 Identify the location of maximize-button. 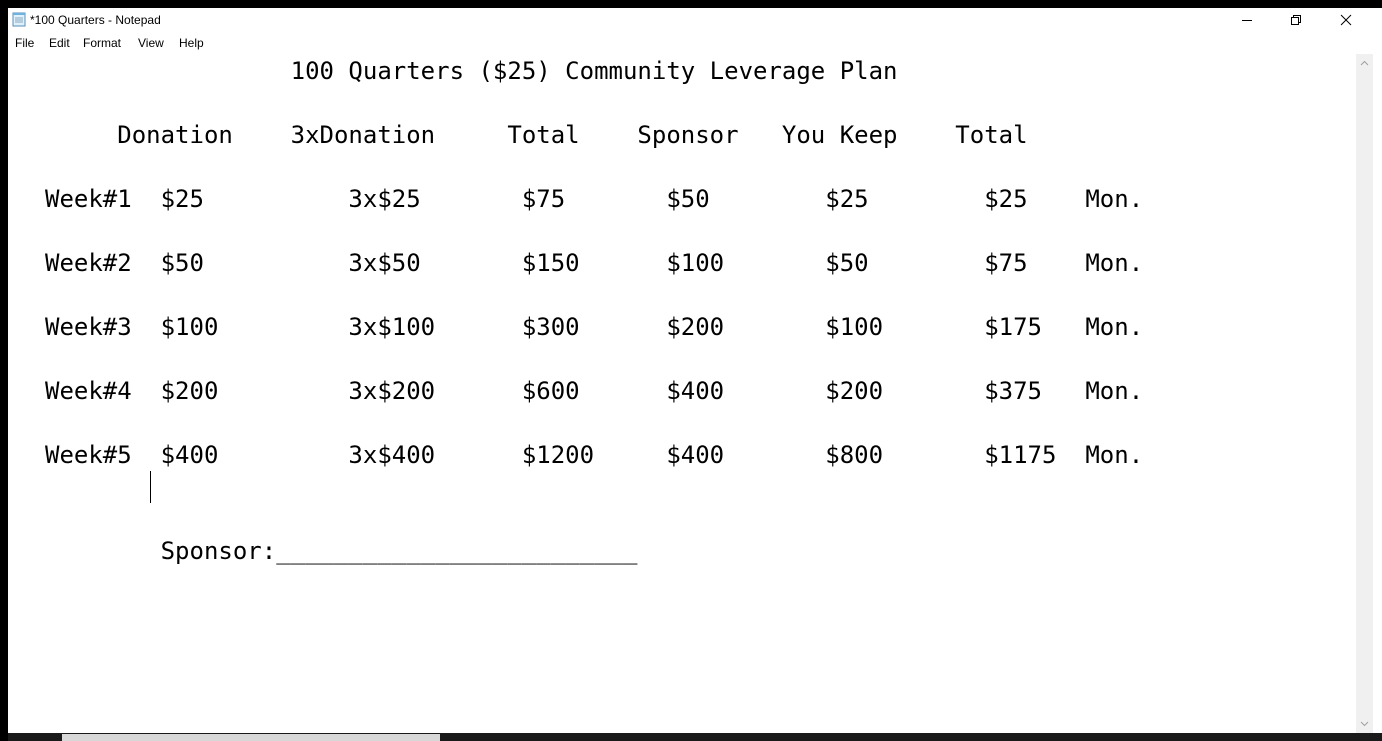
(1296, 20).